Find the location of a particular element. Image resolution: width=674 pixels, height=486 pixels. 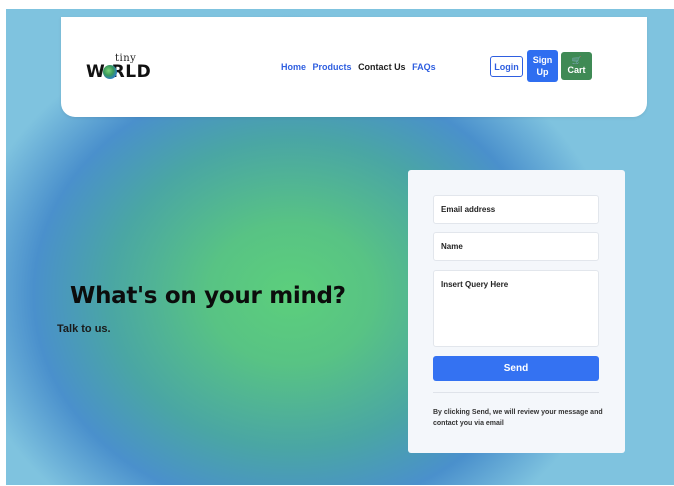

login-button: Login is located at coordinates (506, 66).